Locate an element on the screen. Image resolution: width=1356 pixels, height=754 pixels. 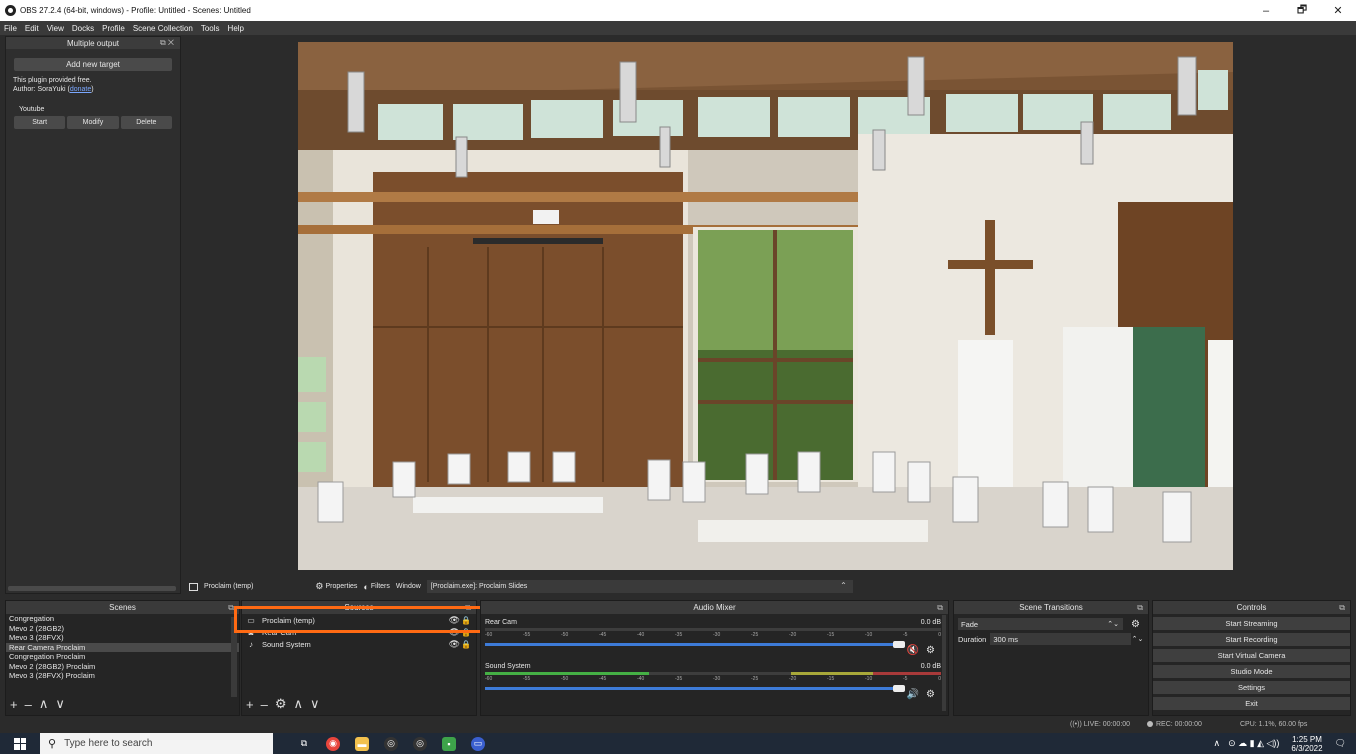
add-scene-icon: + is located at coordinates (14, 704).